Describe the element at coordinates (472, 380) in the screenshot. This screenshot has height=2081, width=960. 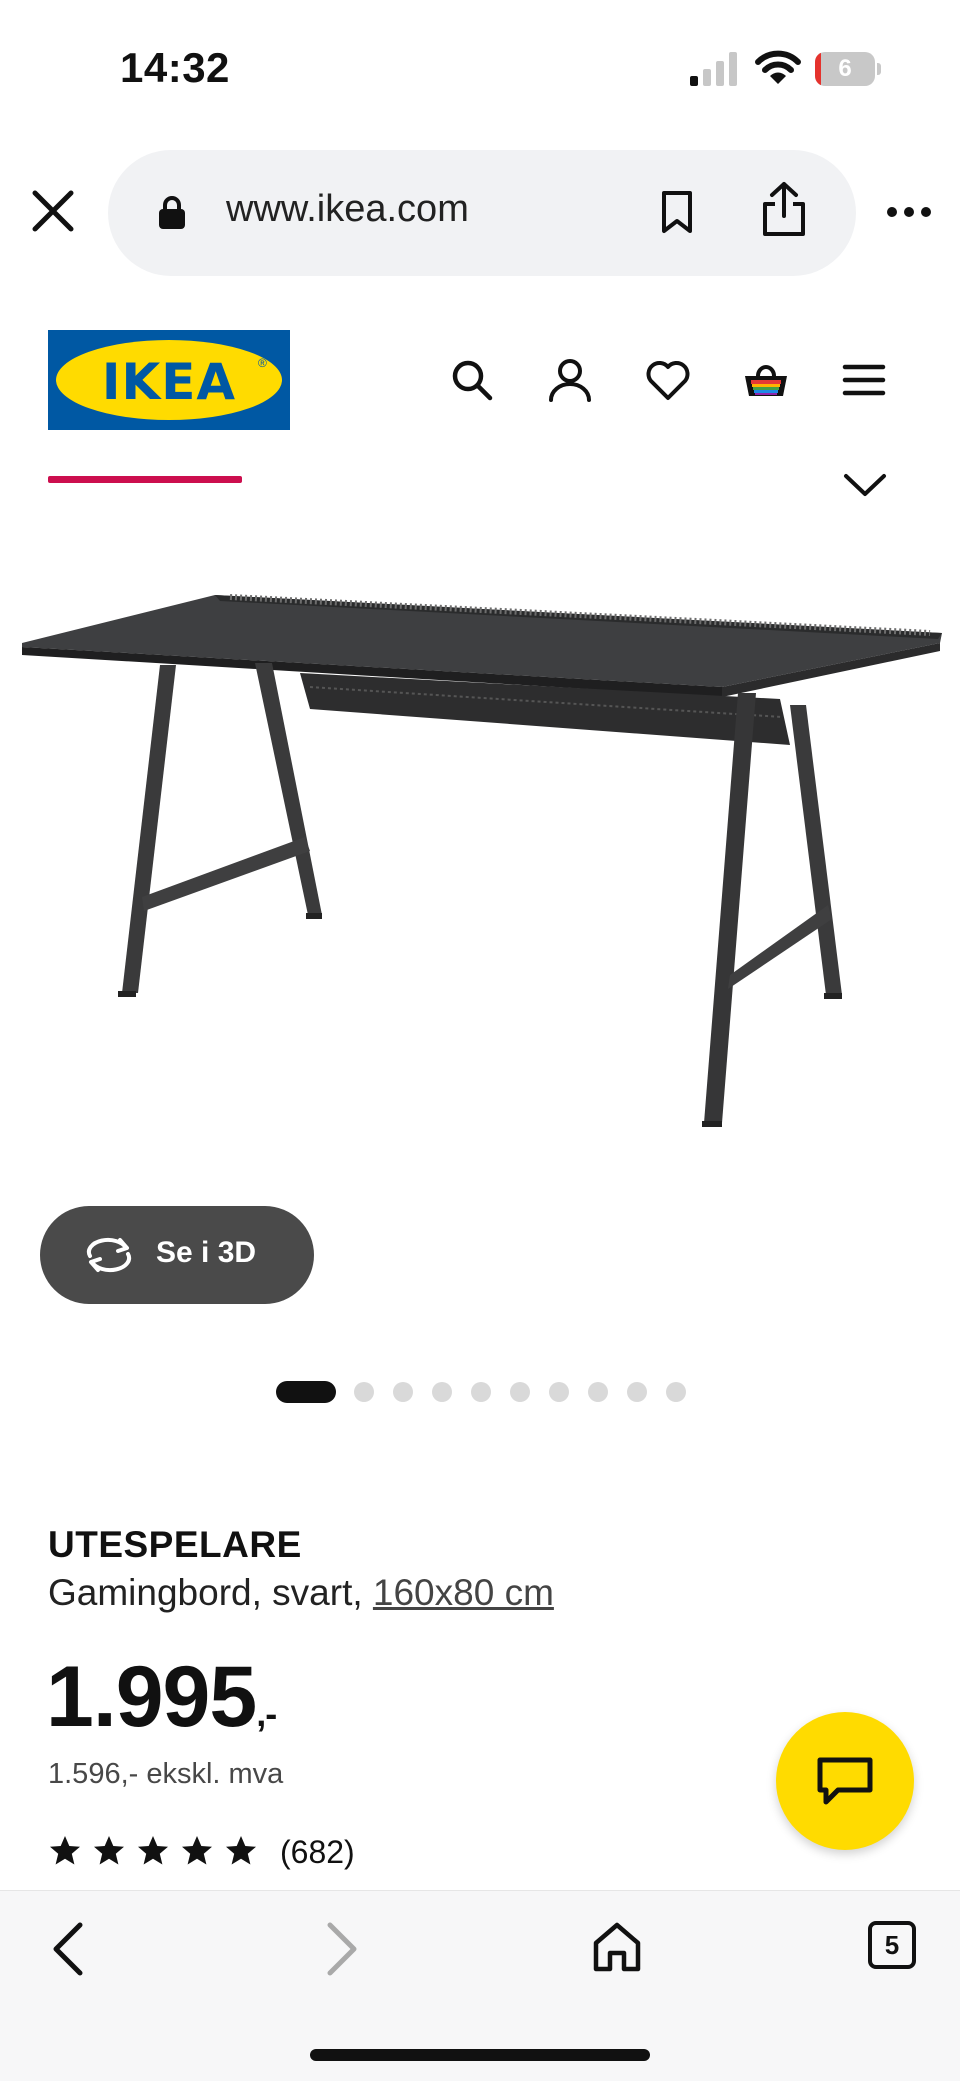
I see `search-icon` at that location.